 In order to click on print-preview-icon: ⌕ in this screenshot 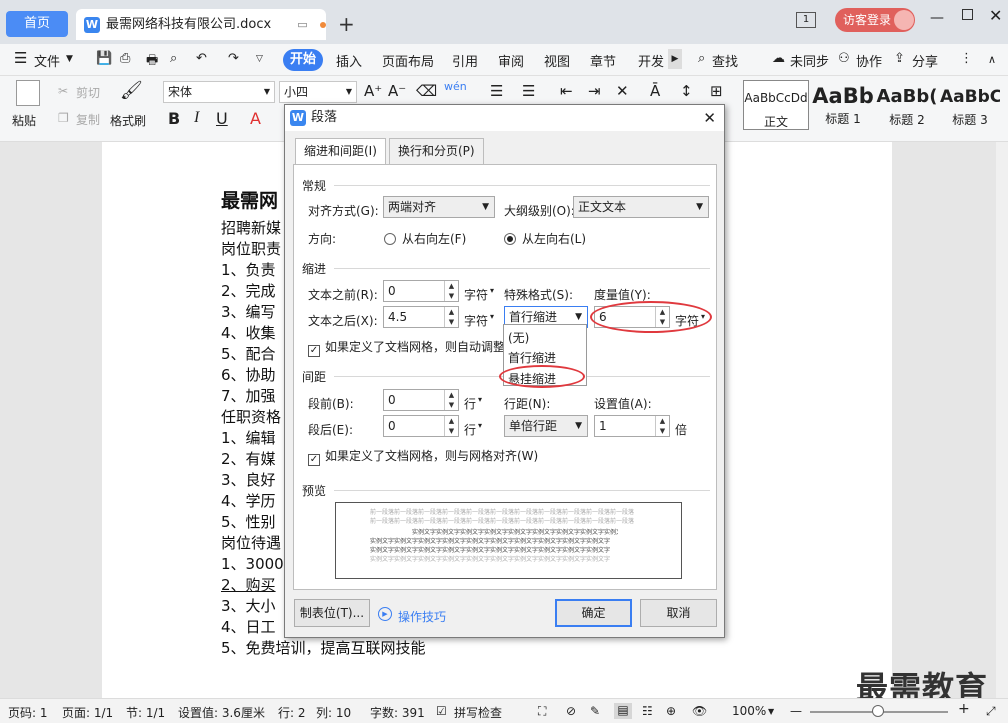, I will do `click(173, 58)`.